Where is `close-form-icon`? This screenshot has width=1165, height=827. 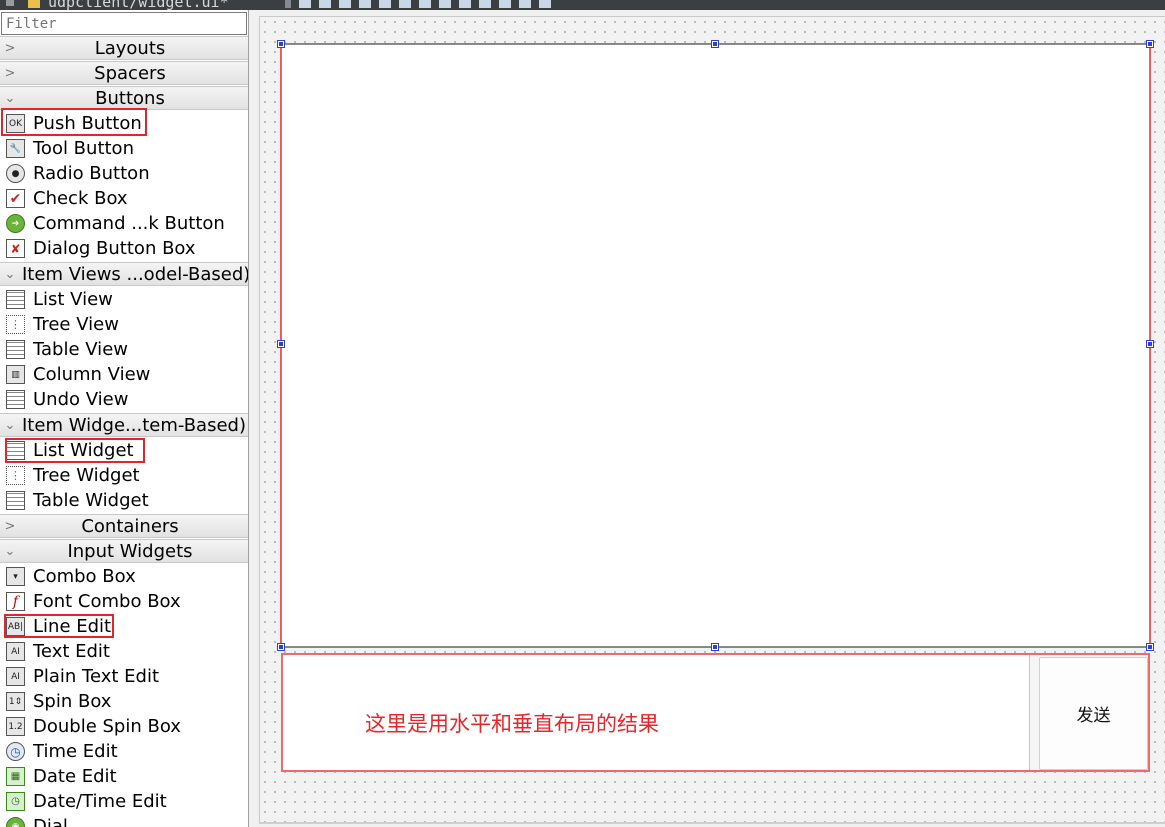 close-form-icon is located at coordinates (305, 4).